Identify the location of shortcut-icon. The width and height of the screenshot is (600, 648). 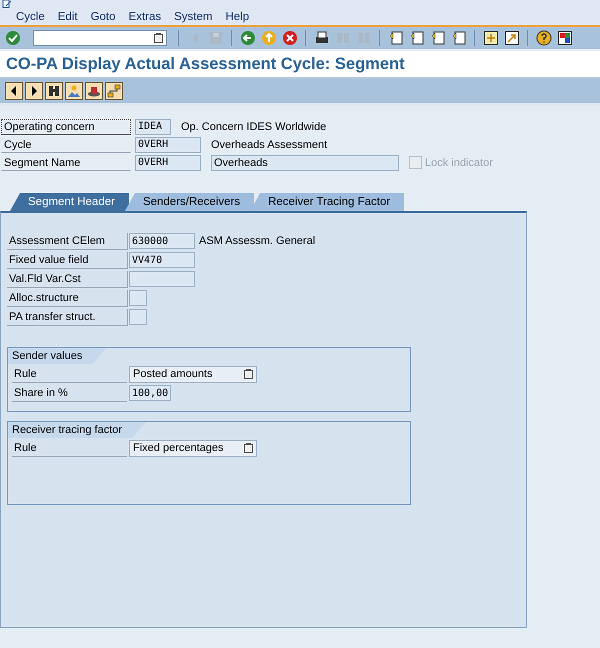
(511, 38).